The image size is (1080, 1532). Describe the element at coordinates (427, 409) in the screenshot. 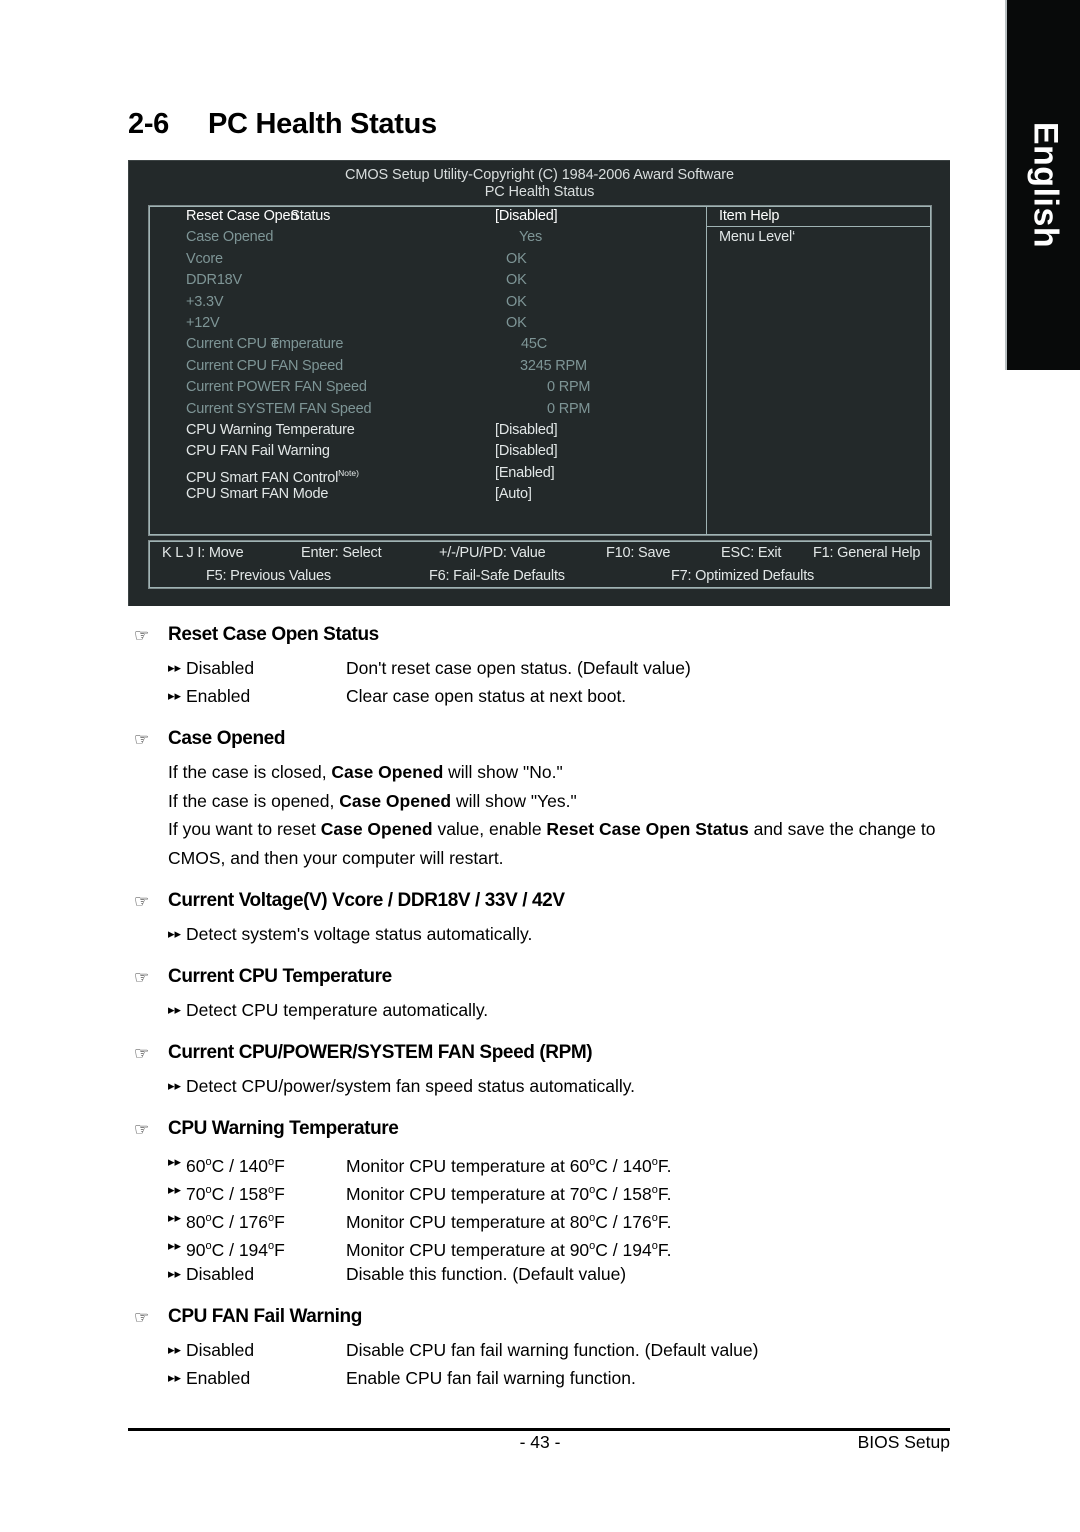

I see `bios-setting-row: Current SYSTEM FAN Speed 0 RPM` at that location.